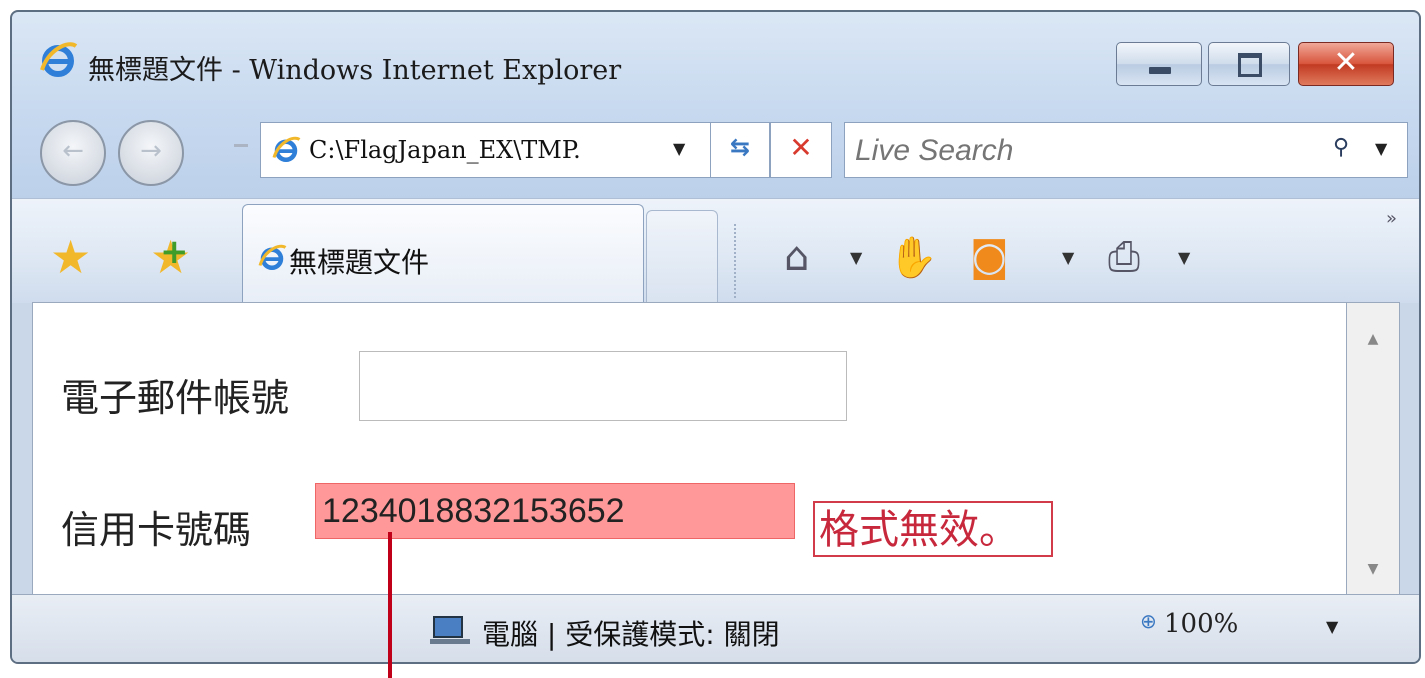 Image resolution: width=1425 pixels, height=678 pixels. I want to click on ie-page-icon, so click(286, 149).